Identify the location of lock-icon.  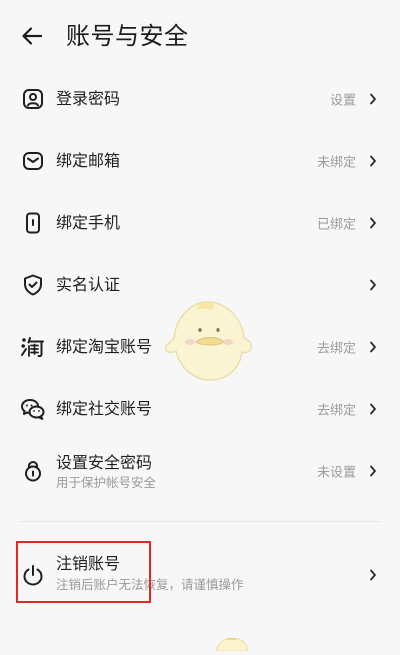
(33, 471).